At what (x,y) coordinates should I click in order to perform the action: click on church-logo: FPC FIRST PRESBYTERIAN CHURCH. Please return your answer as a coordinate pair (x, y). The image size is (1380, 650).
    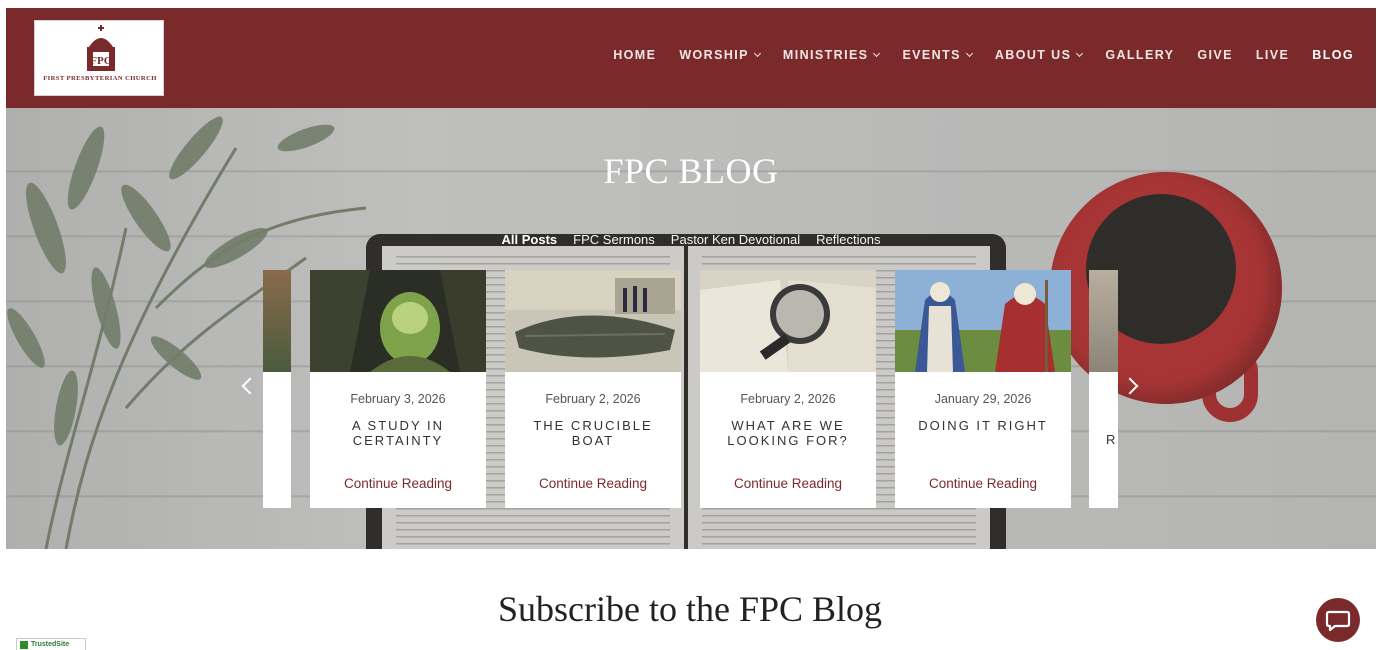
    Looking at the image, I should click on (99, 58).